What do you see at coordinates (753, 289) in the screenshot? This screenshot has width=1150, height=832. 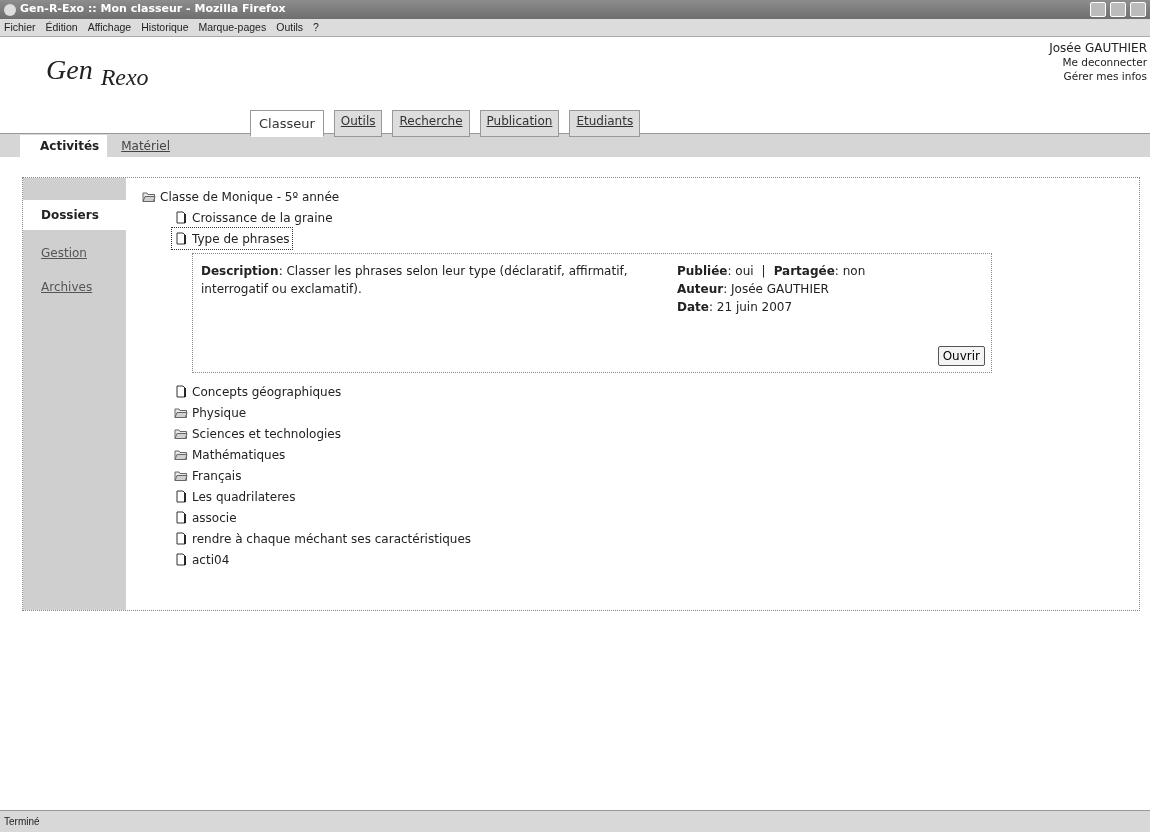 I see `author-text: Auteur: Josée GAUTHIER` at bounding box center [753, 289].